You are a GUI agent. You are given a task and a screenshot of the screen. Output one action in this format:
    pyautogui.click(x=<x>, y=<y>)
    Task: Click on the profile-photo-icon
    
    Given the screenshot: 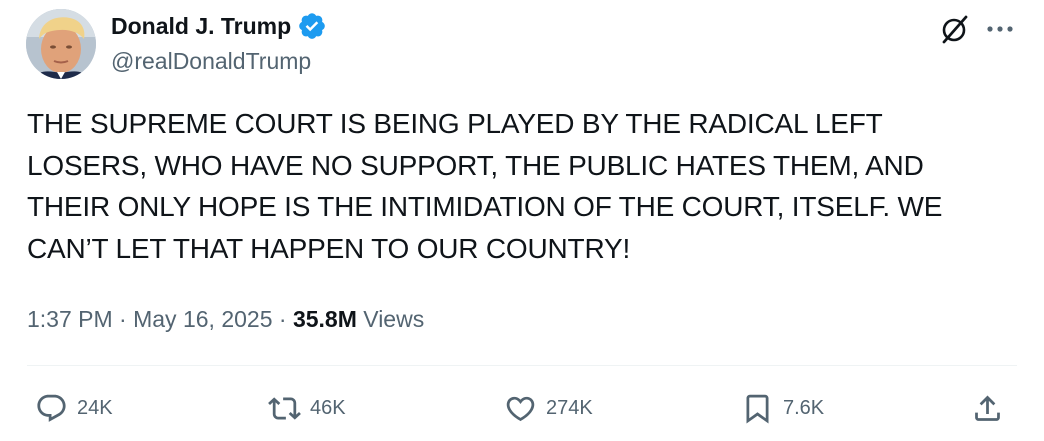 What is the action you would take?
    pyautogui.click(x=61, y=44)
    